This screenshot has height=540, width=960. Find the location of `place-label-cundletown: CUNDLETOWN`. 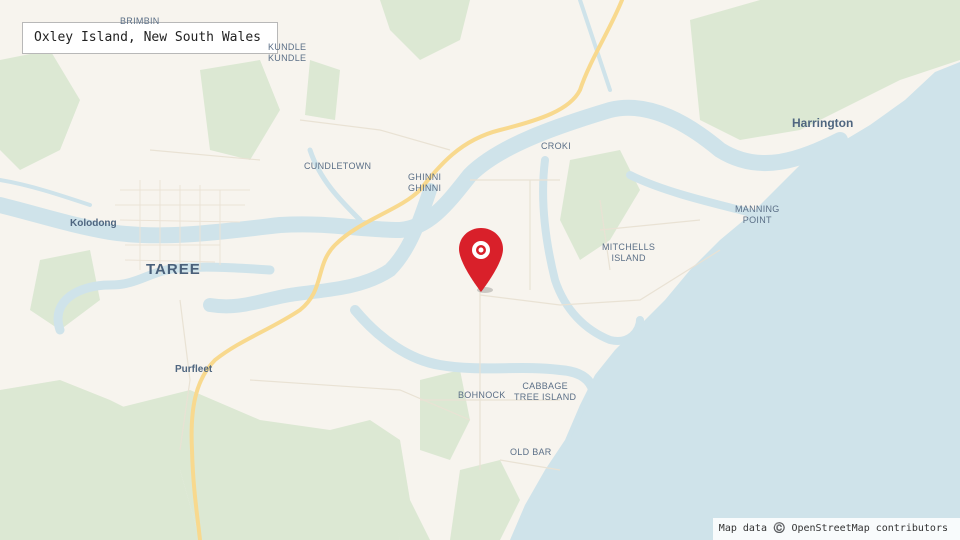

place-label-cundletown: CUNDLETOWN is located at coordinates (338, 166).